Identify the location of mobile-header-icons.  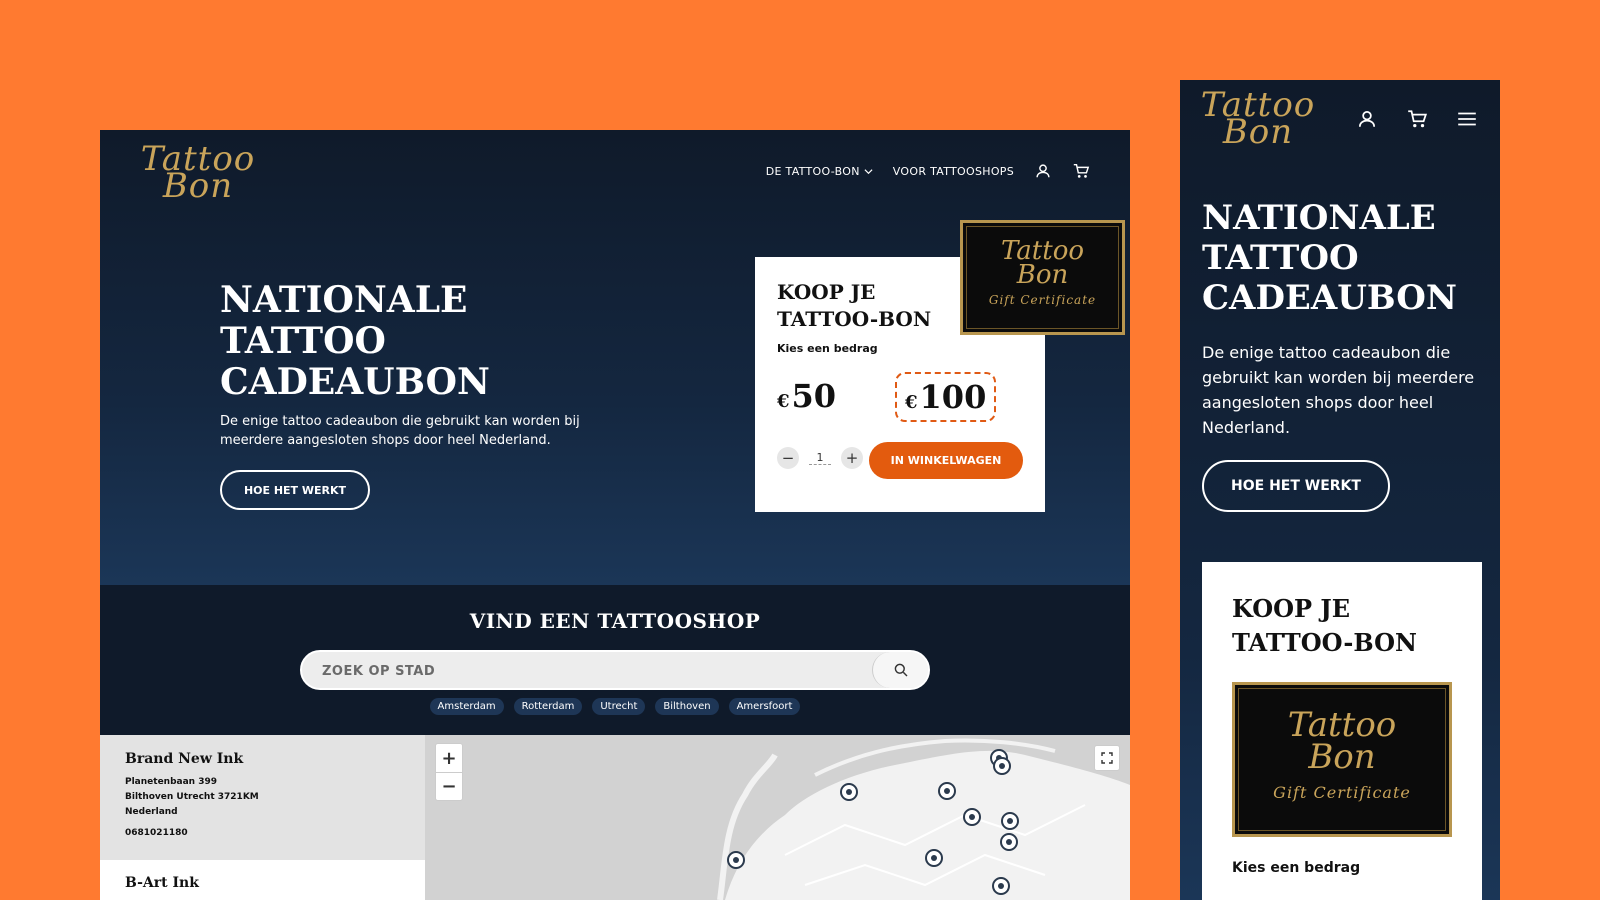
(1417, 119).